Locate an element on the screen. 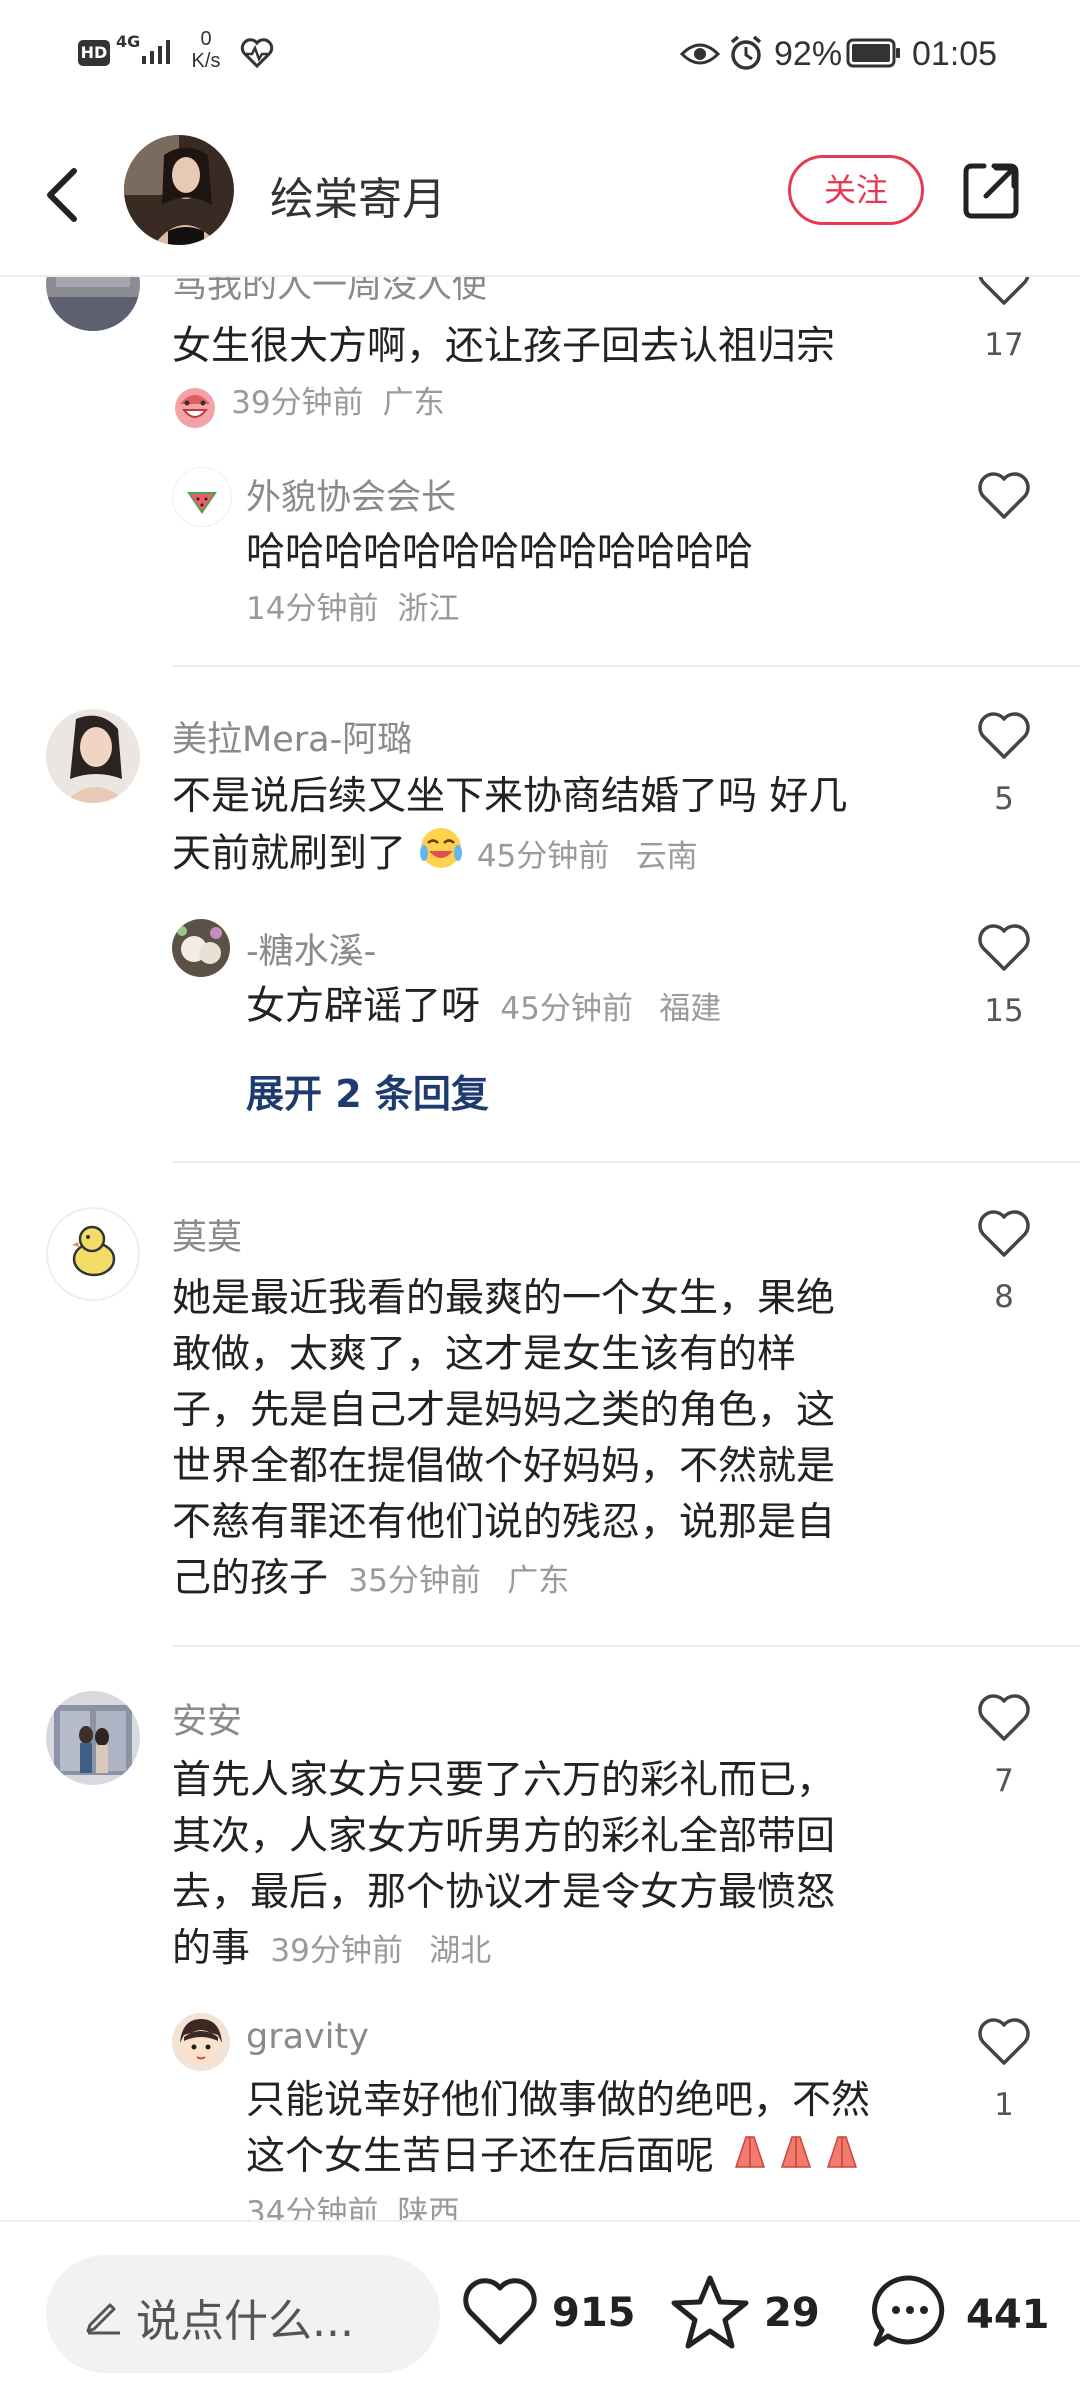 The image size is (1080, 2402). status-bar: HD 4G 0 K/s 92% 01:05 is located at coordinates (540, 52).